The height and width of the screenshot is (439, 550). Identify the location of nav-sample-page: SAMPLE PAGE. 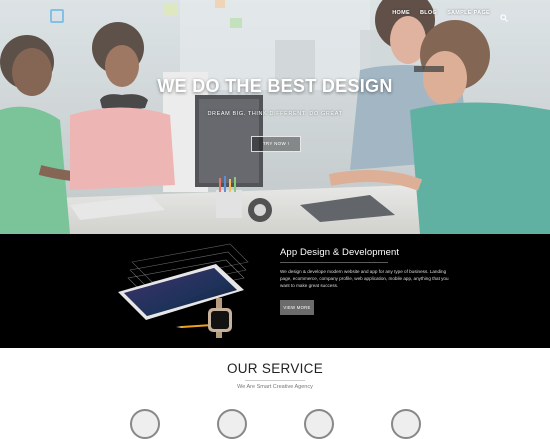
(468, 13).